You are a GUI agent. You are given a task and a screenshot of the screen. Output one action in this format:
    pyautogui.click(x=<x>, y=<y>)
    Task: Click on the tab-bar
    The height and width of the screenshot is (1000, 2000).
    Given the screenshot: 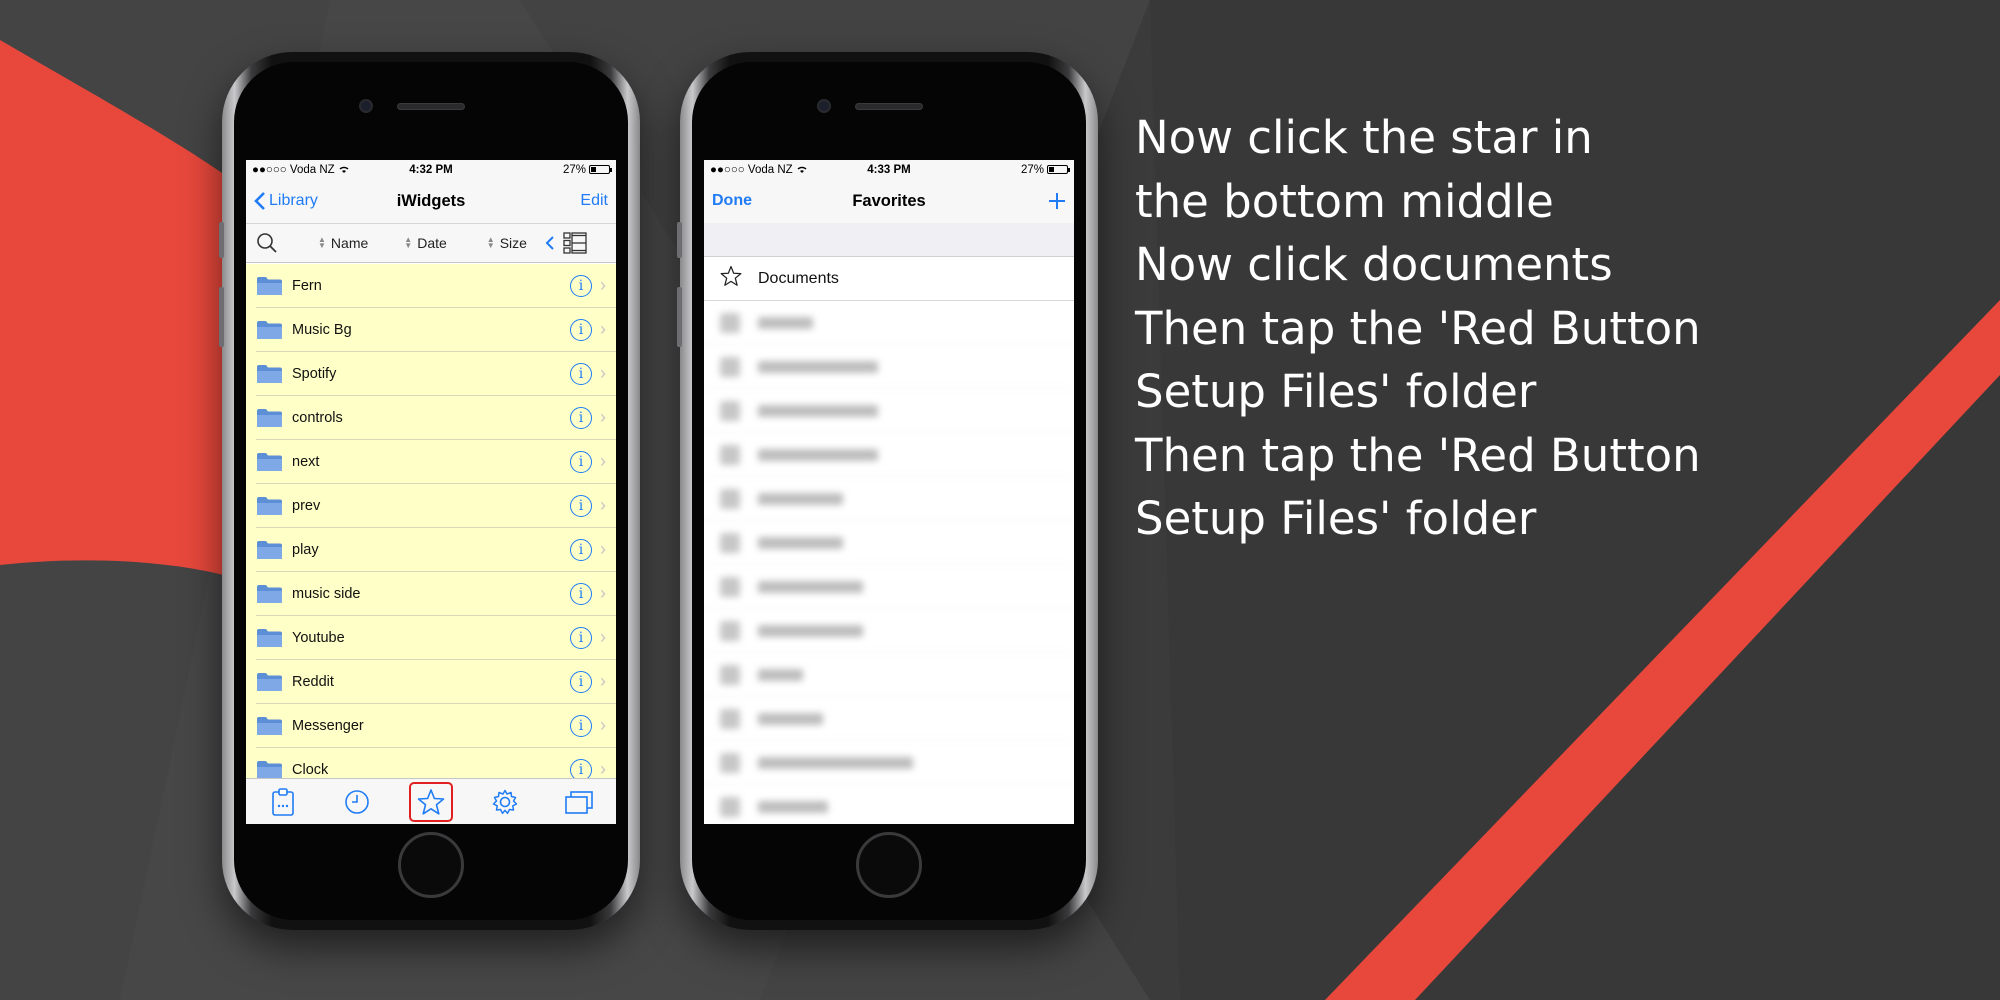 What is the action you would take?
    pyautogui.click(x=431, y=801)
    